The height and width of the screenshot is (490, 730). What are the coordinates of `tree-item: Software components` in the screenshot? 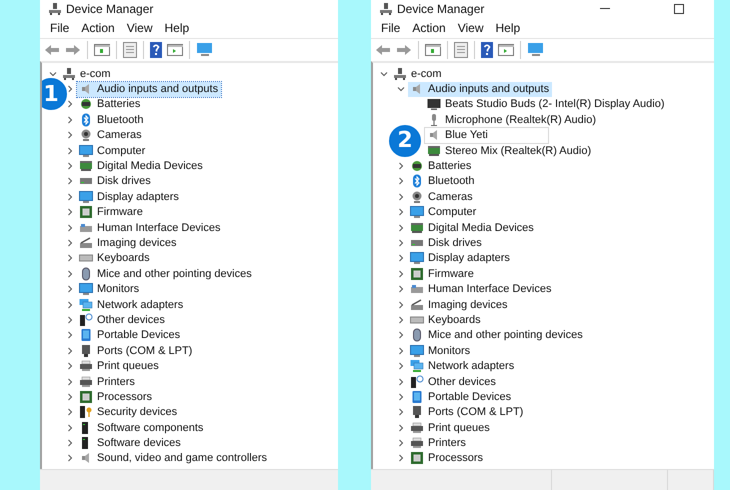 It's located at (141, 428).